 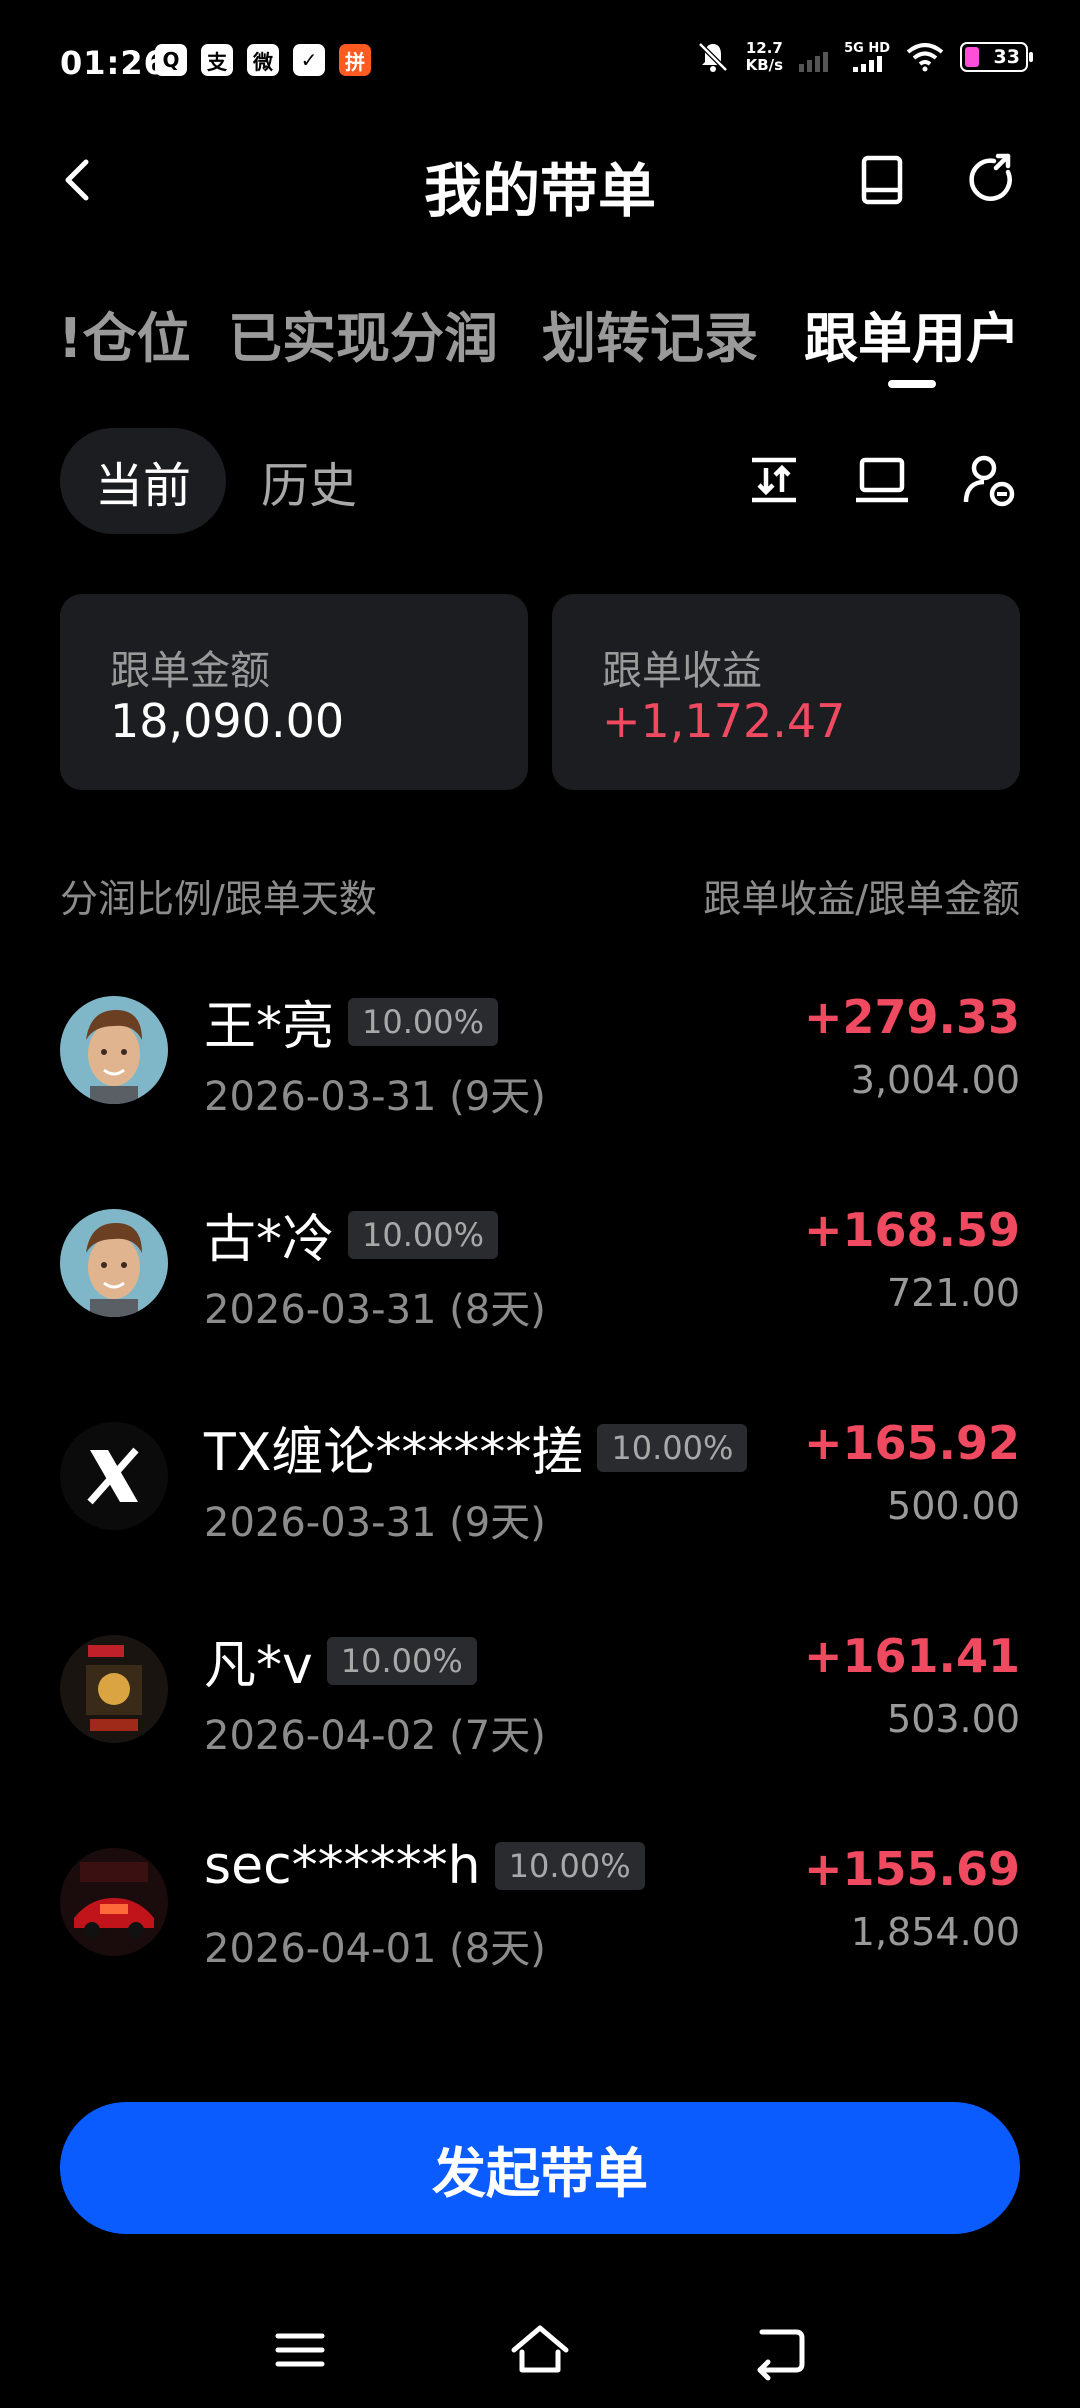 I want to click on status-bar: 01:26 Q 支 微 ✓ 拼 12.7 KB/s 5G HD 33, so click(x=540, y=65).